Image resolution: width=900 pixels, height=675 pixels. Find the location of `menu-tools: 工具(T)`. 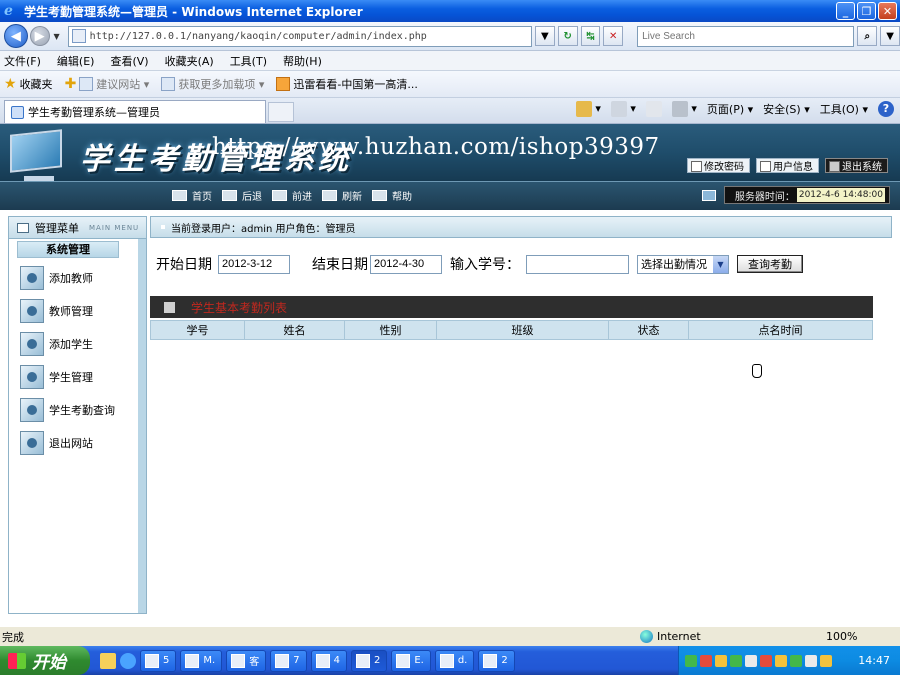

menu-tools: 工具(T) is located at coordinates (248, 61).